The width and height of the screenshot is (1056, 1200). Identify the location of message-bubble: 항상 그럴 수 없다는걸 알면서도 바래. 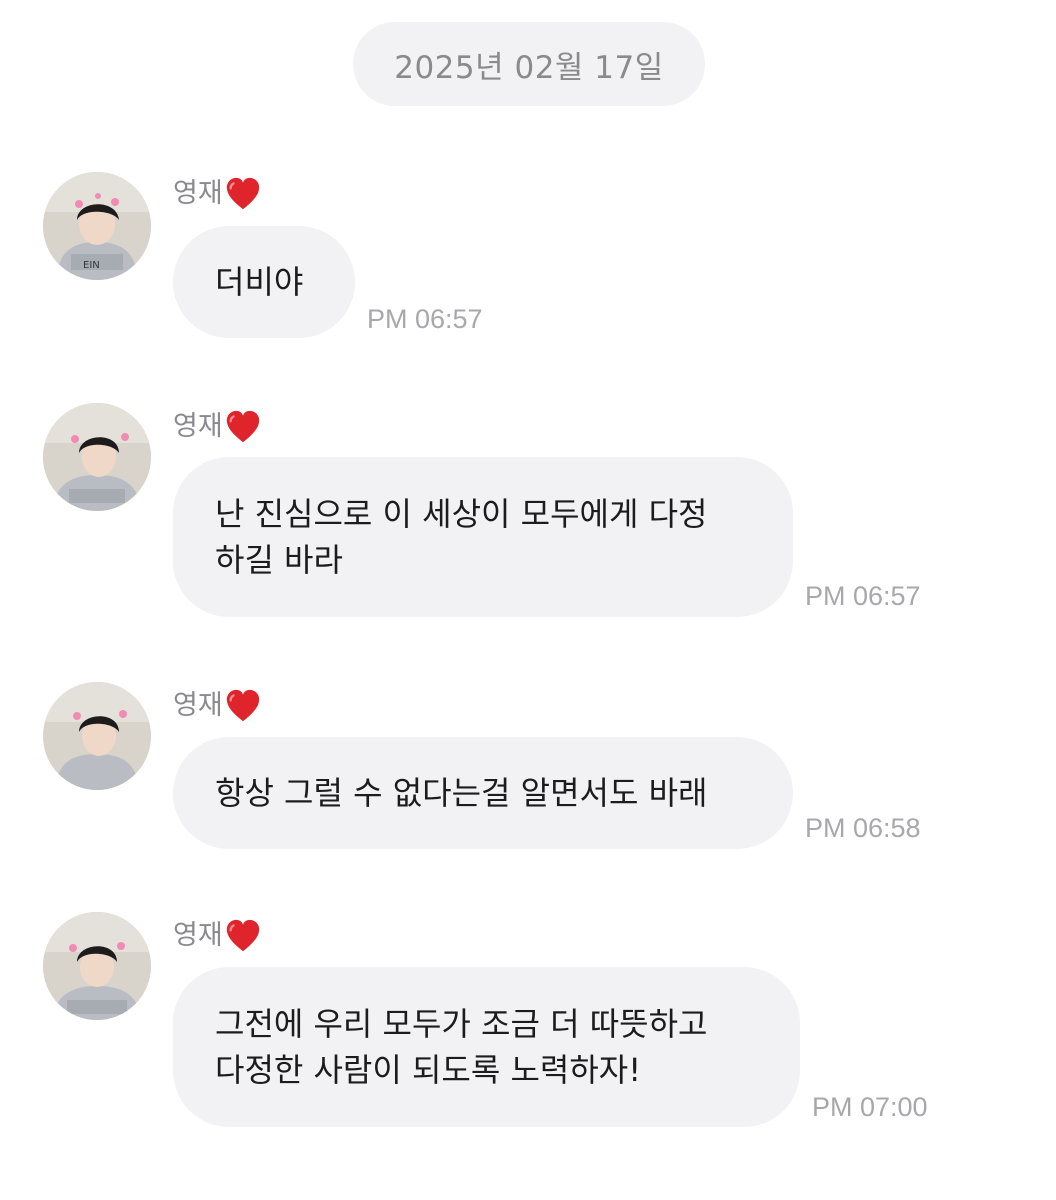
(483, 793).